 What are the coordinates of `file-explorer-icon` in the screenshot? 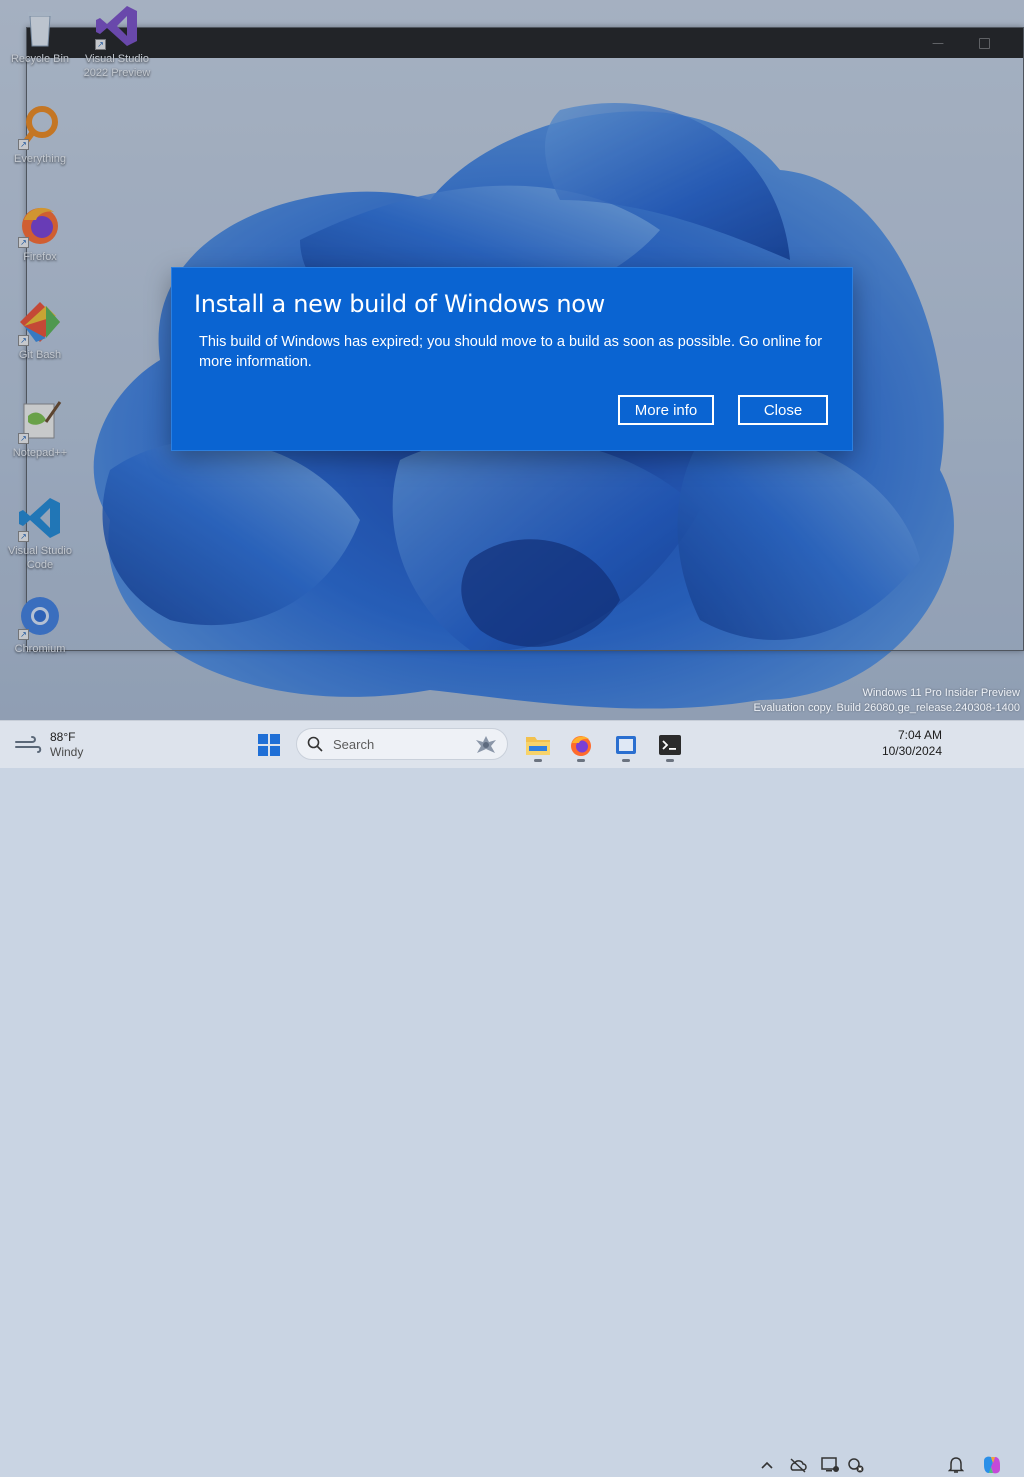 It's located at (538, 746).